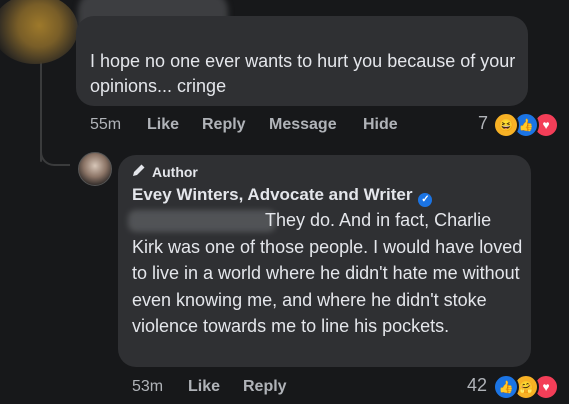 This screenshot has height=404, width=569. I want to click on reply-time: 53m, so click(147, 387).